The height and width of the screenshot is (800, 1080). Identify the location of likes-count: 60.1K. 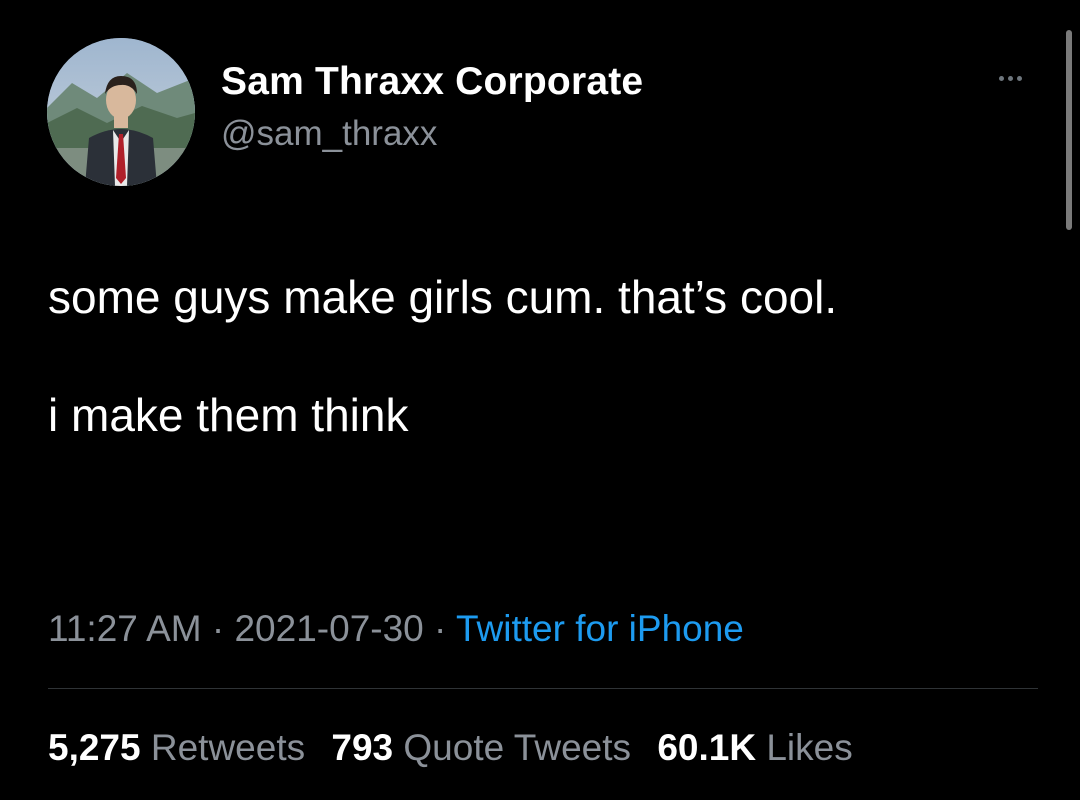
(707, 747).